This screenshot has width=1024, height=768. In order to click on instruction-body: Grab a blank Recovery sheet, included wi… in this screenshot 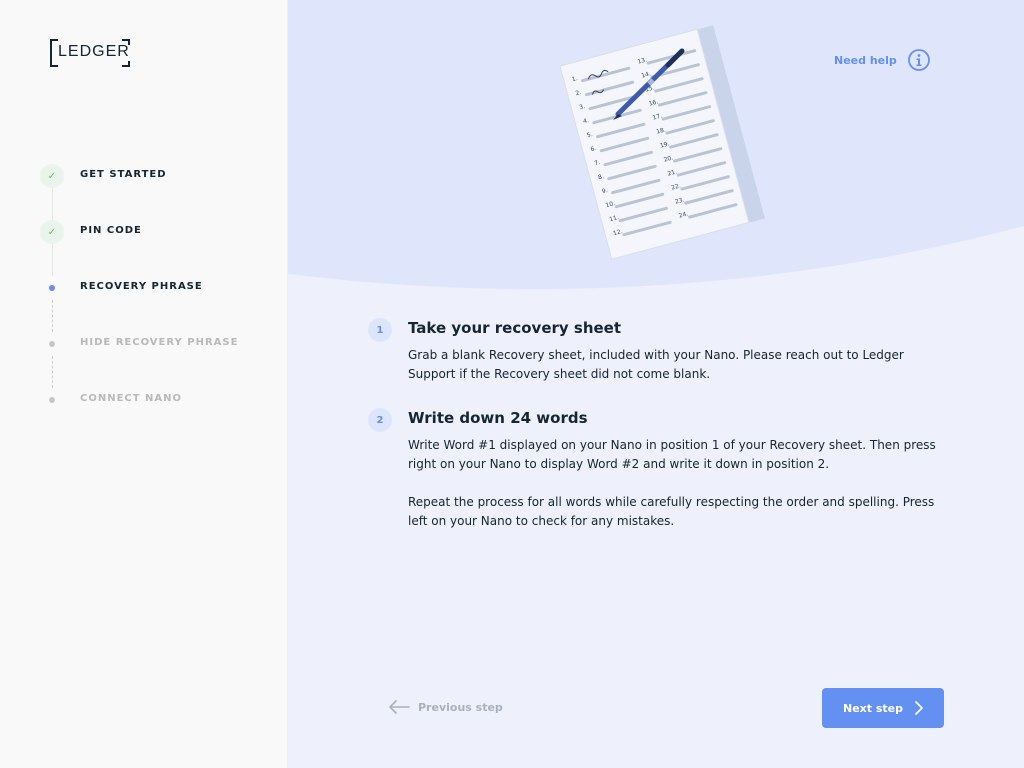, I will do `click(678, 365)`.